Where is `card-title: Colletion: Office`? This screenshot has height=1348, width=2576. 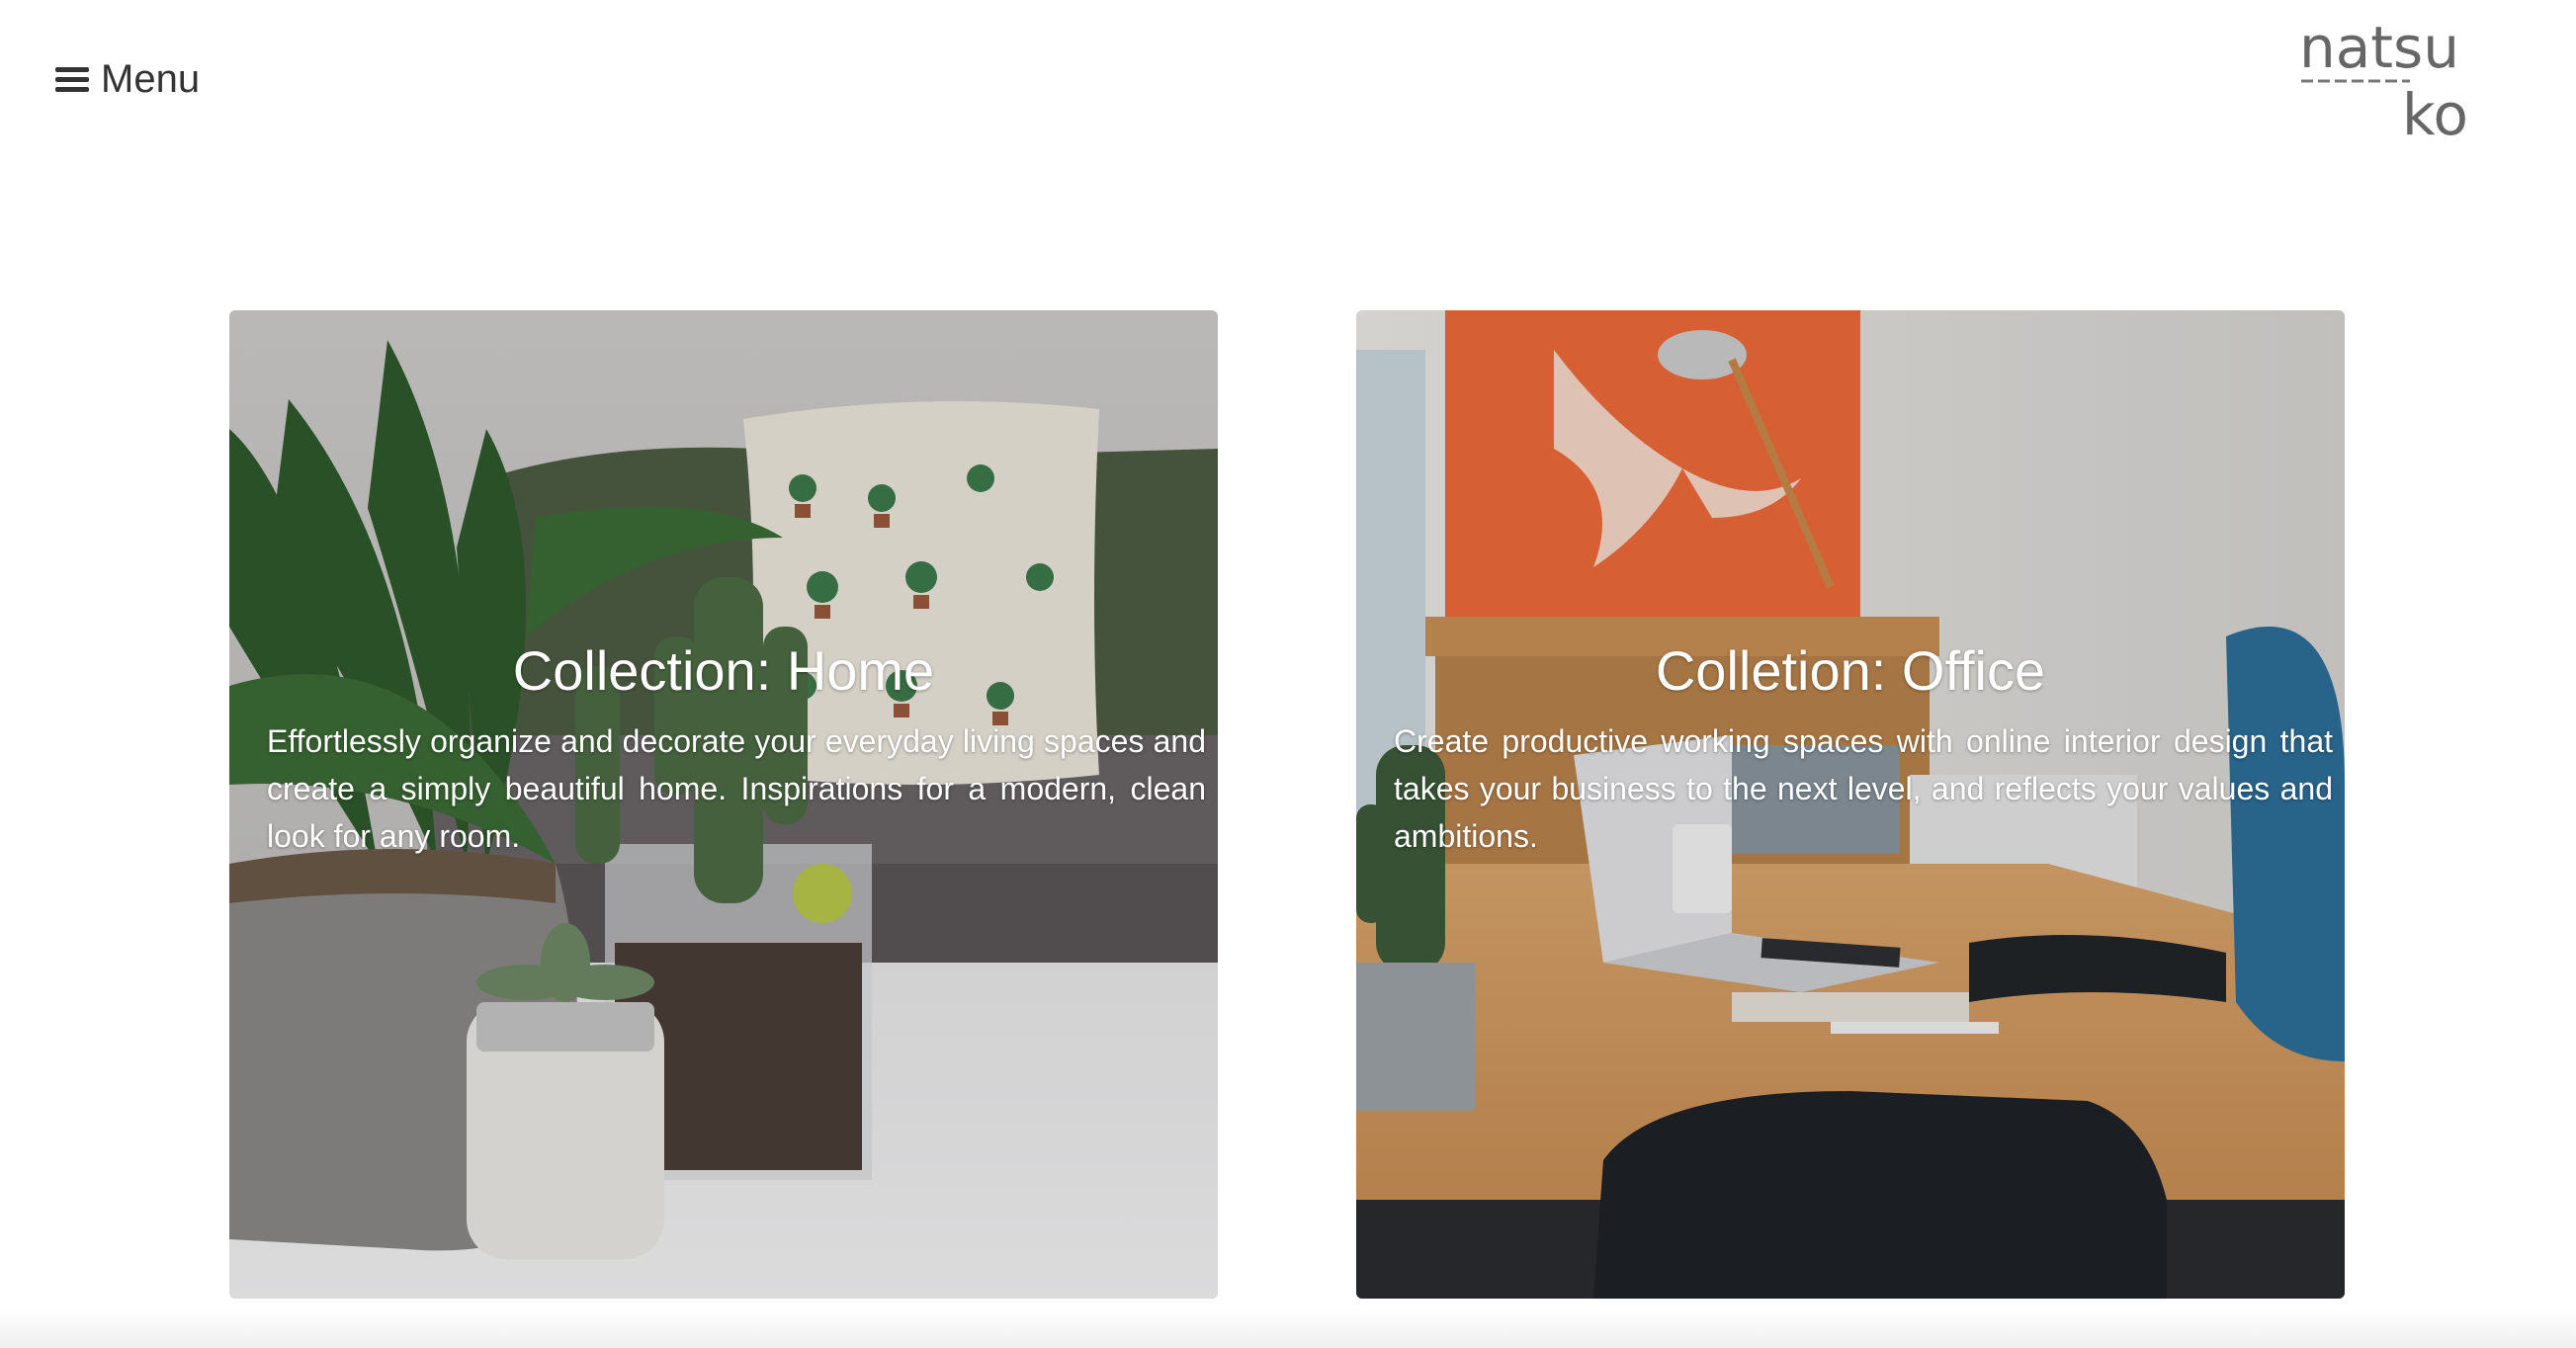 card-title: Colletion: Office is located at coordinates (1850, 670).